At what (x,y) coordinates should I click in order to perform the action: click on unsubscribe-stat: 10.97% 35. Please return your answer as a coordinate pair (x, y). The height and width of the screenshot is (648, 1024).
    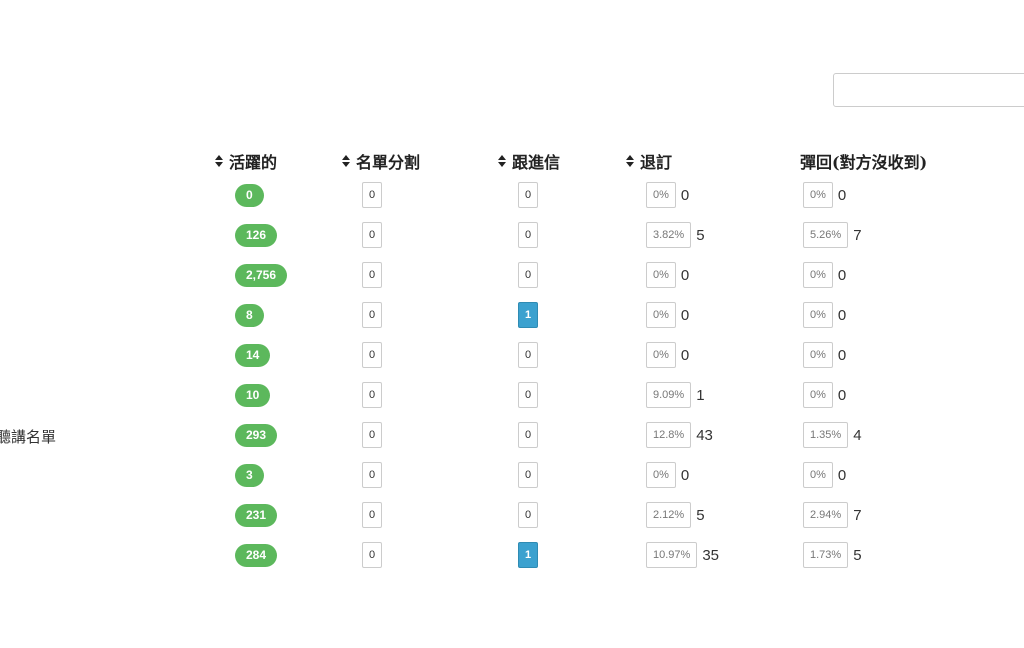
    Looking at the image, I should click on (682, 555).